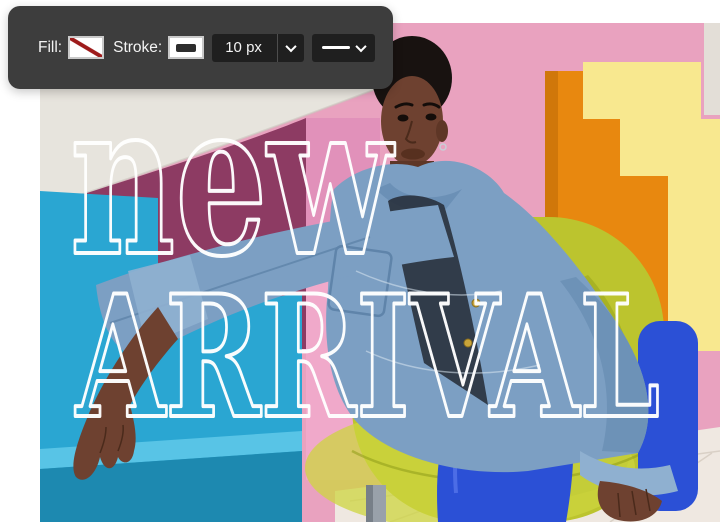  What do you see at coordinates (86, 47) in the screenshot?
I see `fill-color-swatch` at bounding box center [86, 47].